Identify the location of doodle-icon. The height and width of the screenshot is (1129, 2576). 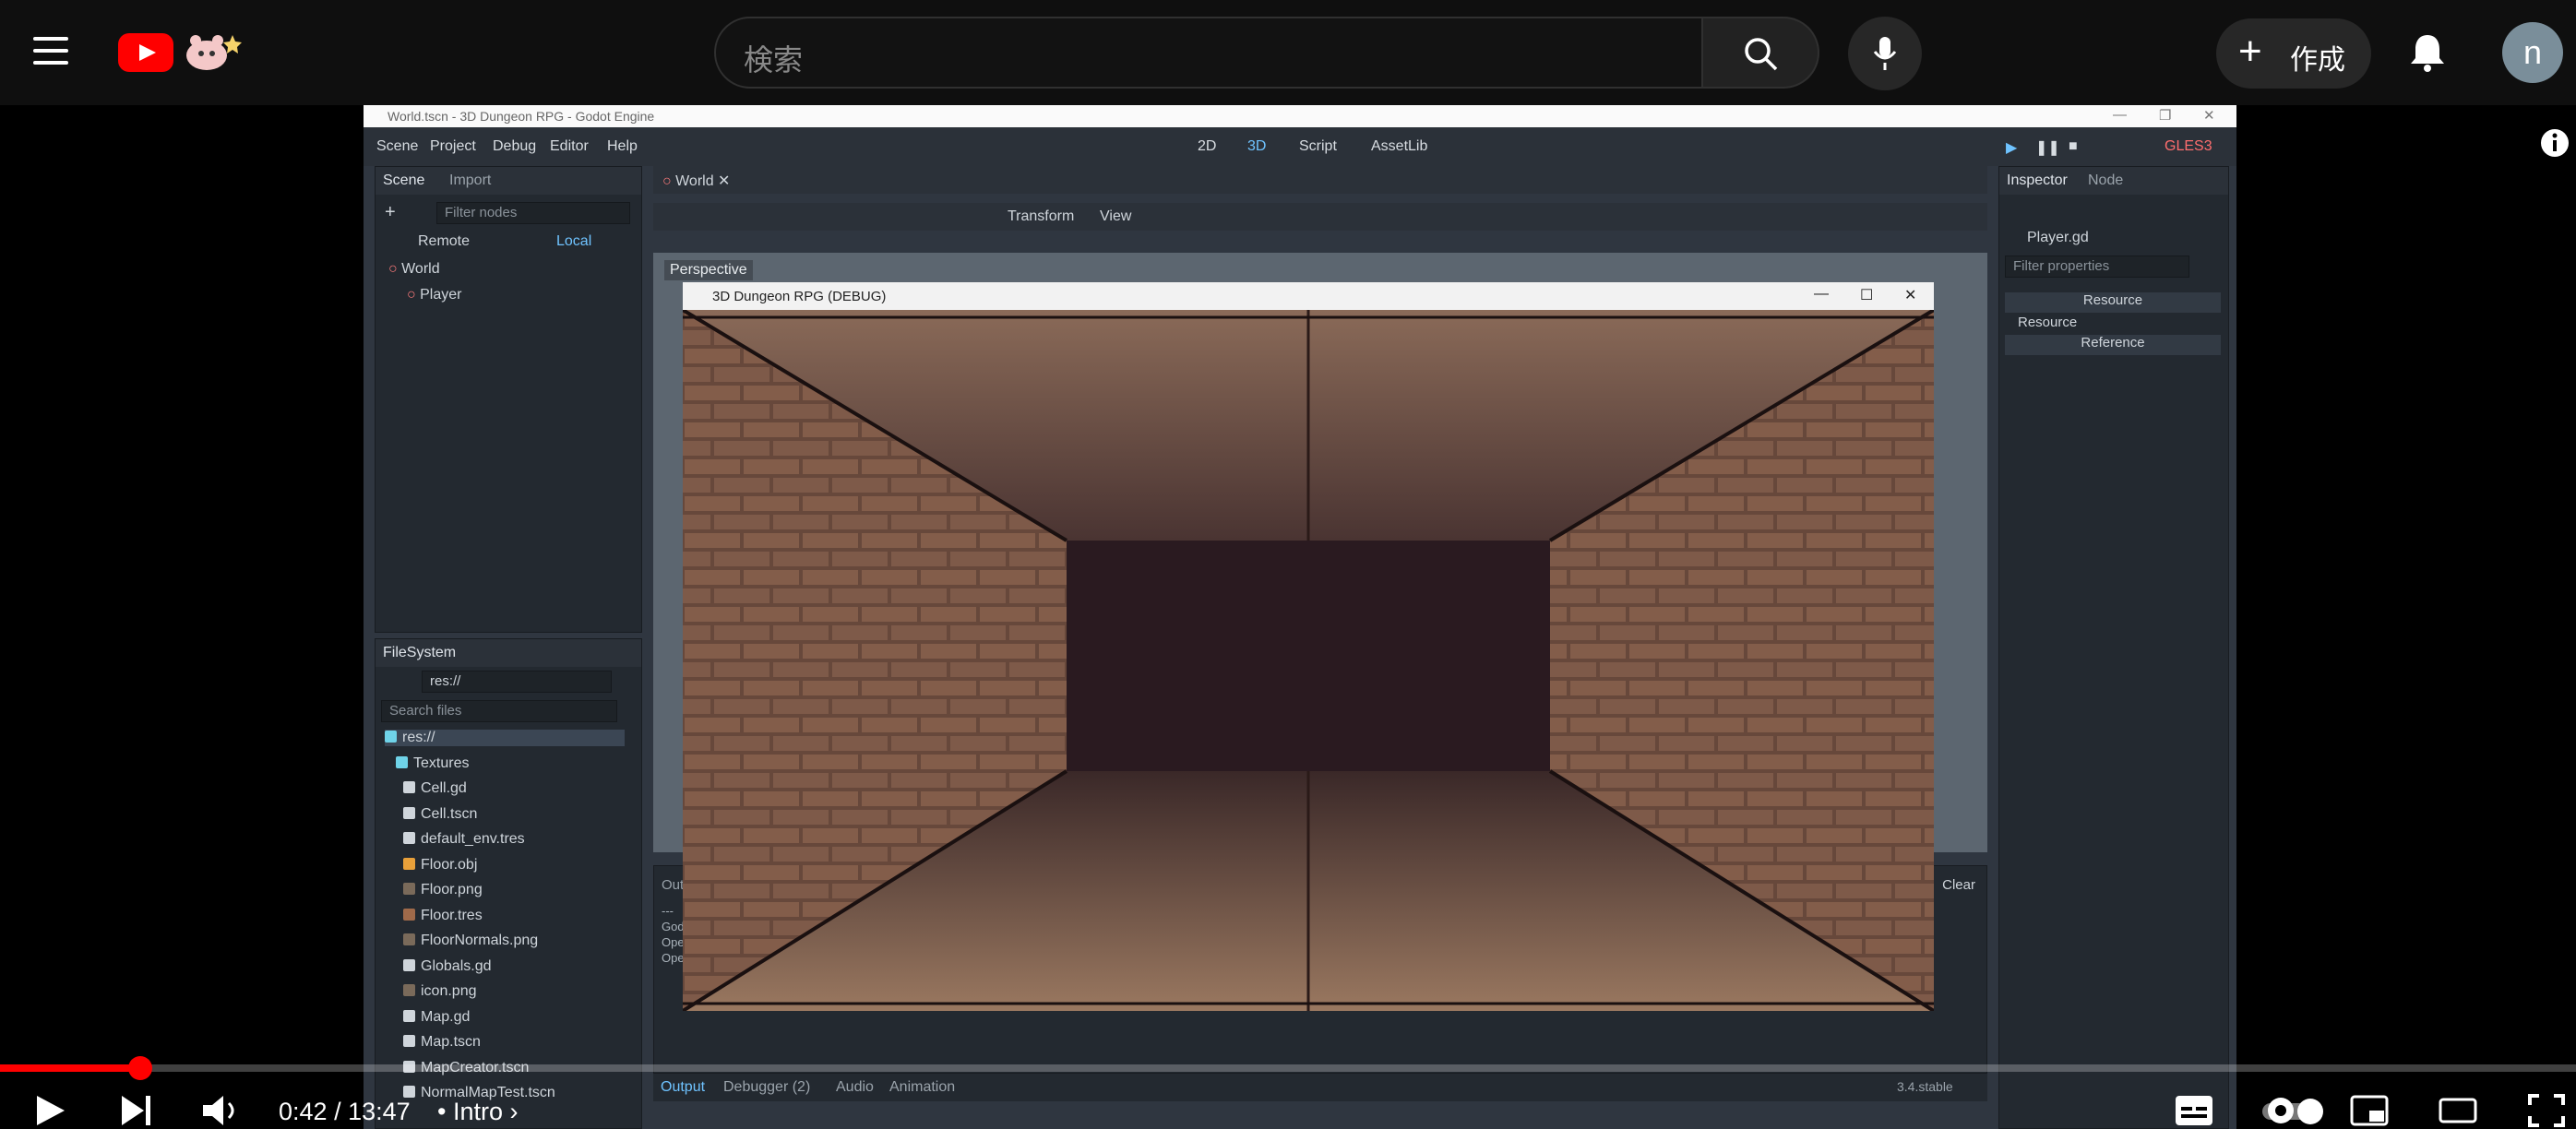
(211, 51).